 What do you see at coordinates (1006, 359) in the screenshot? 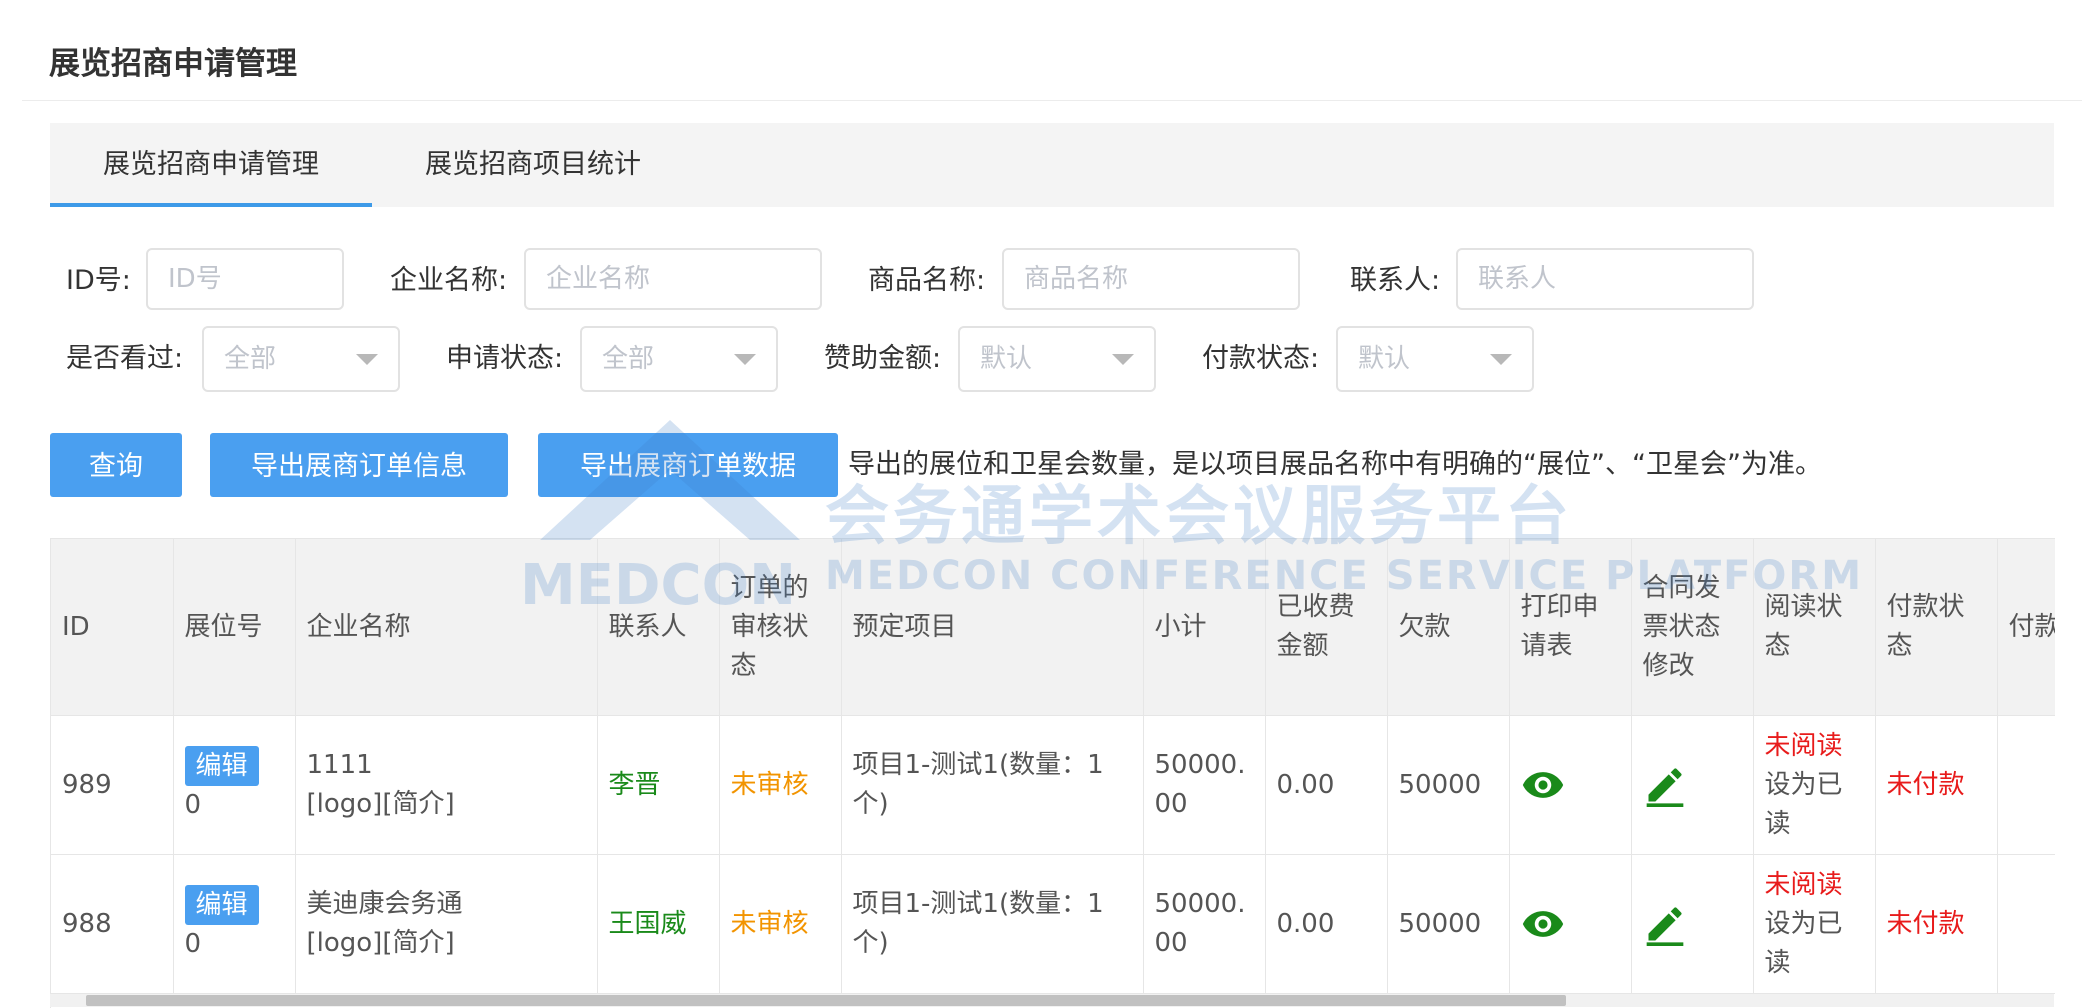
I see `sponsor-amount-select-value: 默认` at bounding box center [1006, 359].